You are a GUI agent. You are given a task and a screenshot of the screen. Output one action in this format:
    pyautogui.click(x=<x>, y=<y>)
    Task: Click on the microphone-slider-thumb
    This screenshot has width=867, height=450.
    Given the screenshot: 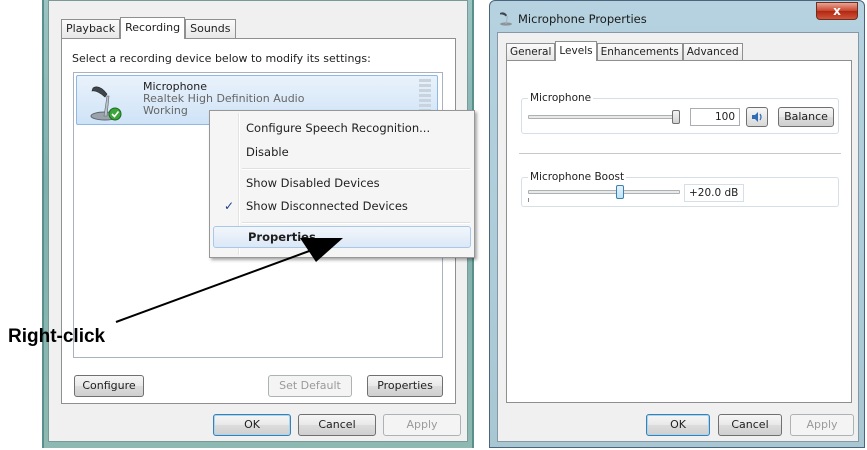 What is the action you would take?
    pyautogui.click(x=676, y=117)
    